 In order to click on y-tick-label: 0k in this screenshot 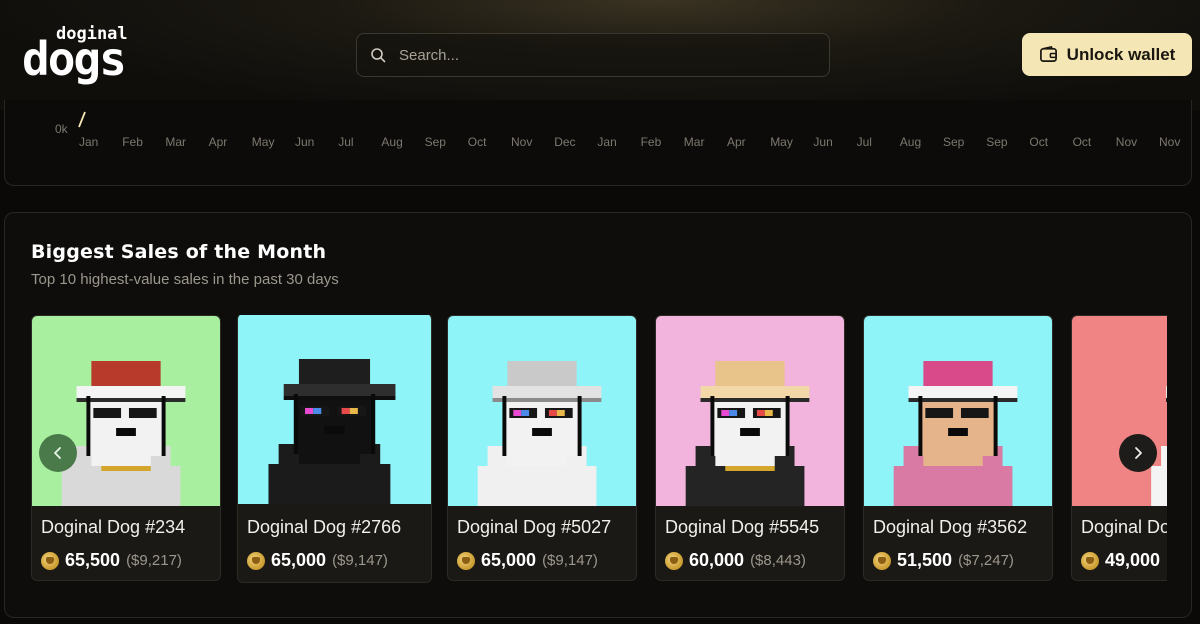, I will do `click(62, 129)`.